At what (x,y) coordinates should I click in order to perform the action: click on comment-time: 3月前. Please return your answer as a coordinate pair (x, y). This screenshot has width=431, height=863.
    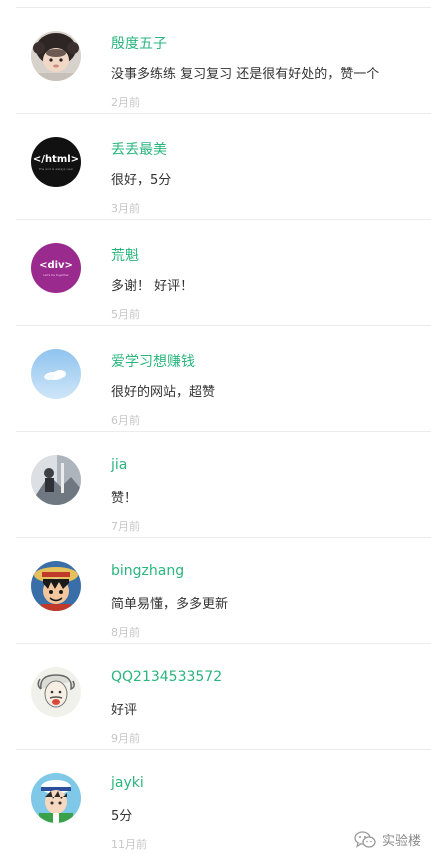
    Looking at the image, I should click on (125, 208).